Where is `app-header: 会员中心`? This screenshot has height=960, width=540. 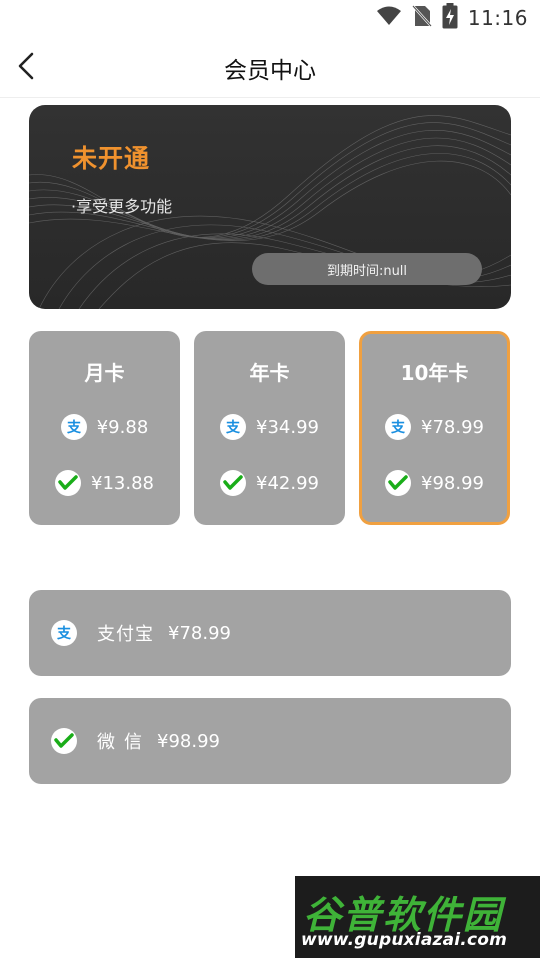
app-header: 会员中心 is located at coordinates (270, 67).